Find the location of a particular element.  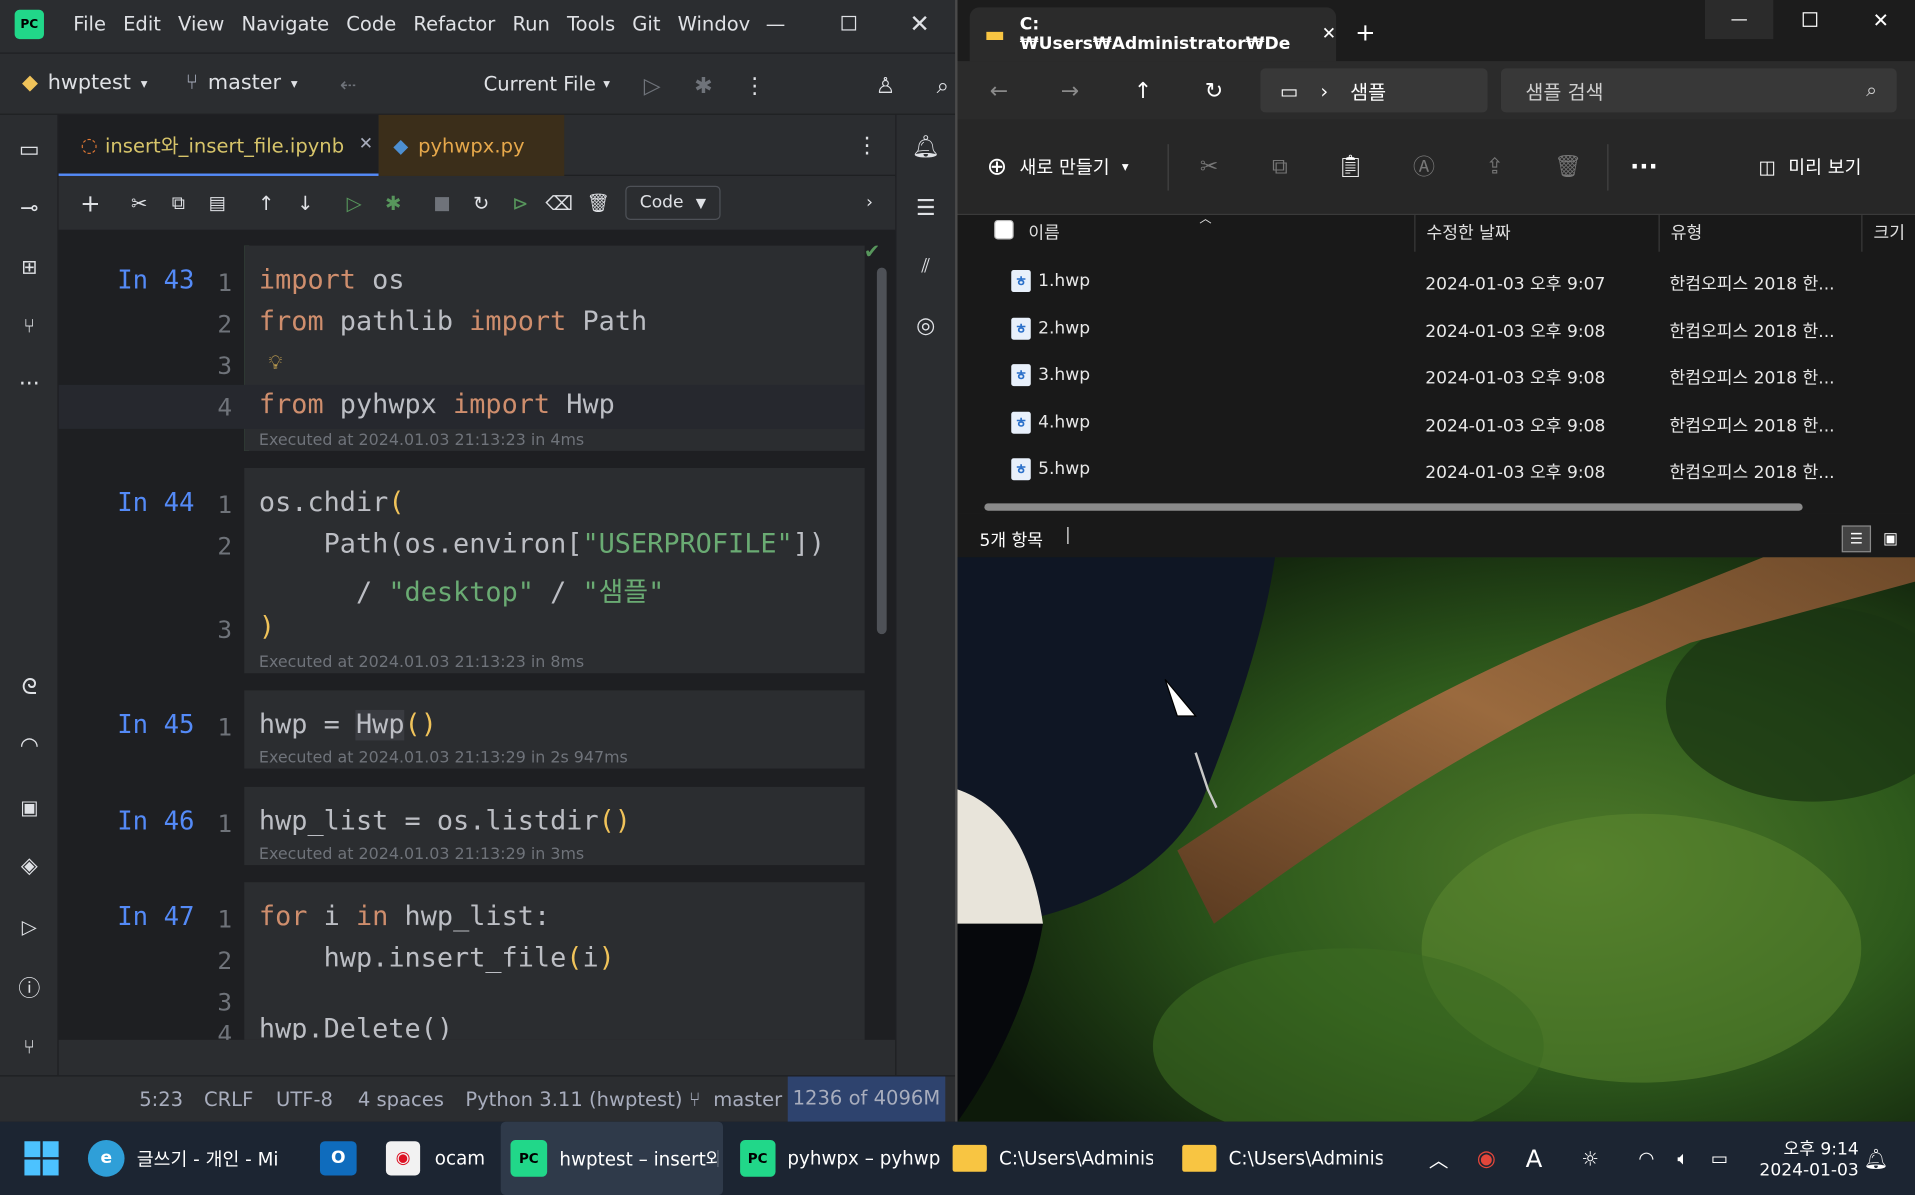

python-console-icon: ᘓ is located at coordinates (29, 687).